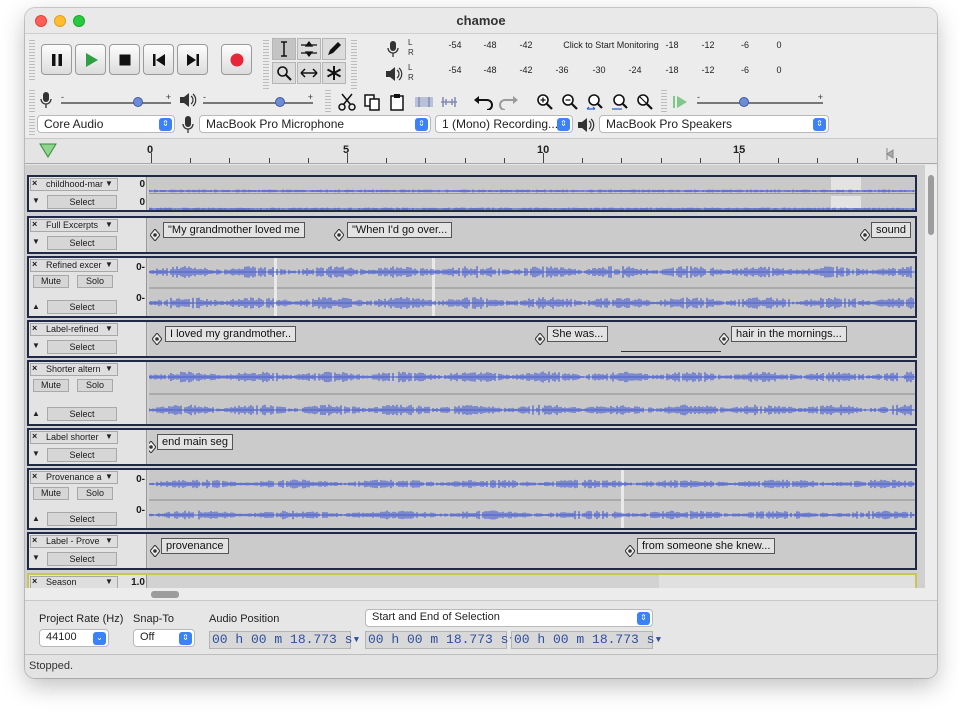 This screenshot has width=960, height=717. What do you see at coordinates (354, 65) in the screenshot?
I see `meter-grip` at bounding box center [354, 65].